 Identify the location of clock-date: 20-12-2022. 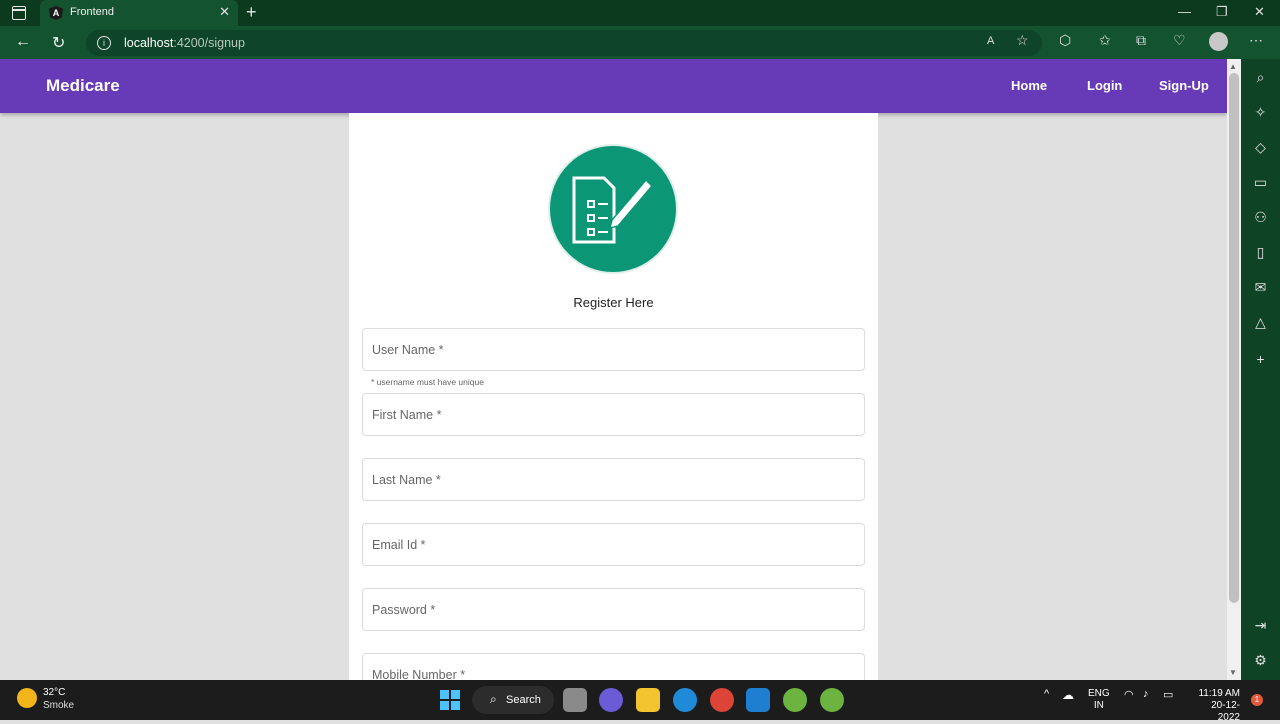
(1225, 711).